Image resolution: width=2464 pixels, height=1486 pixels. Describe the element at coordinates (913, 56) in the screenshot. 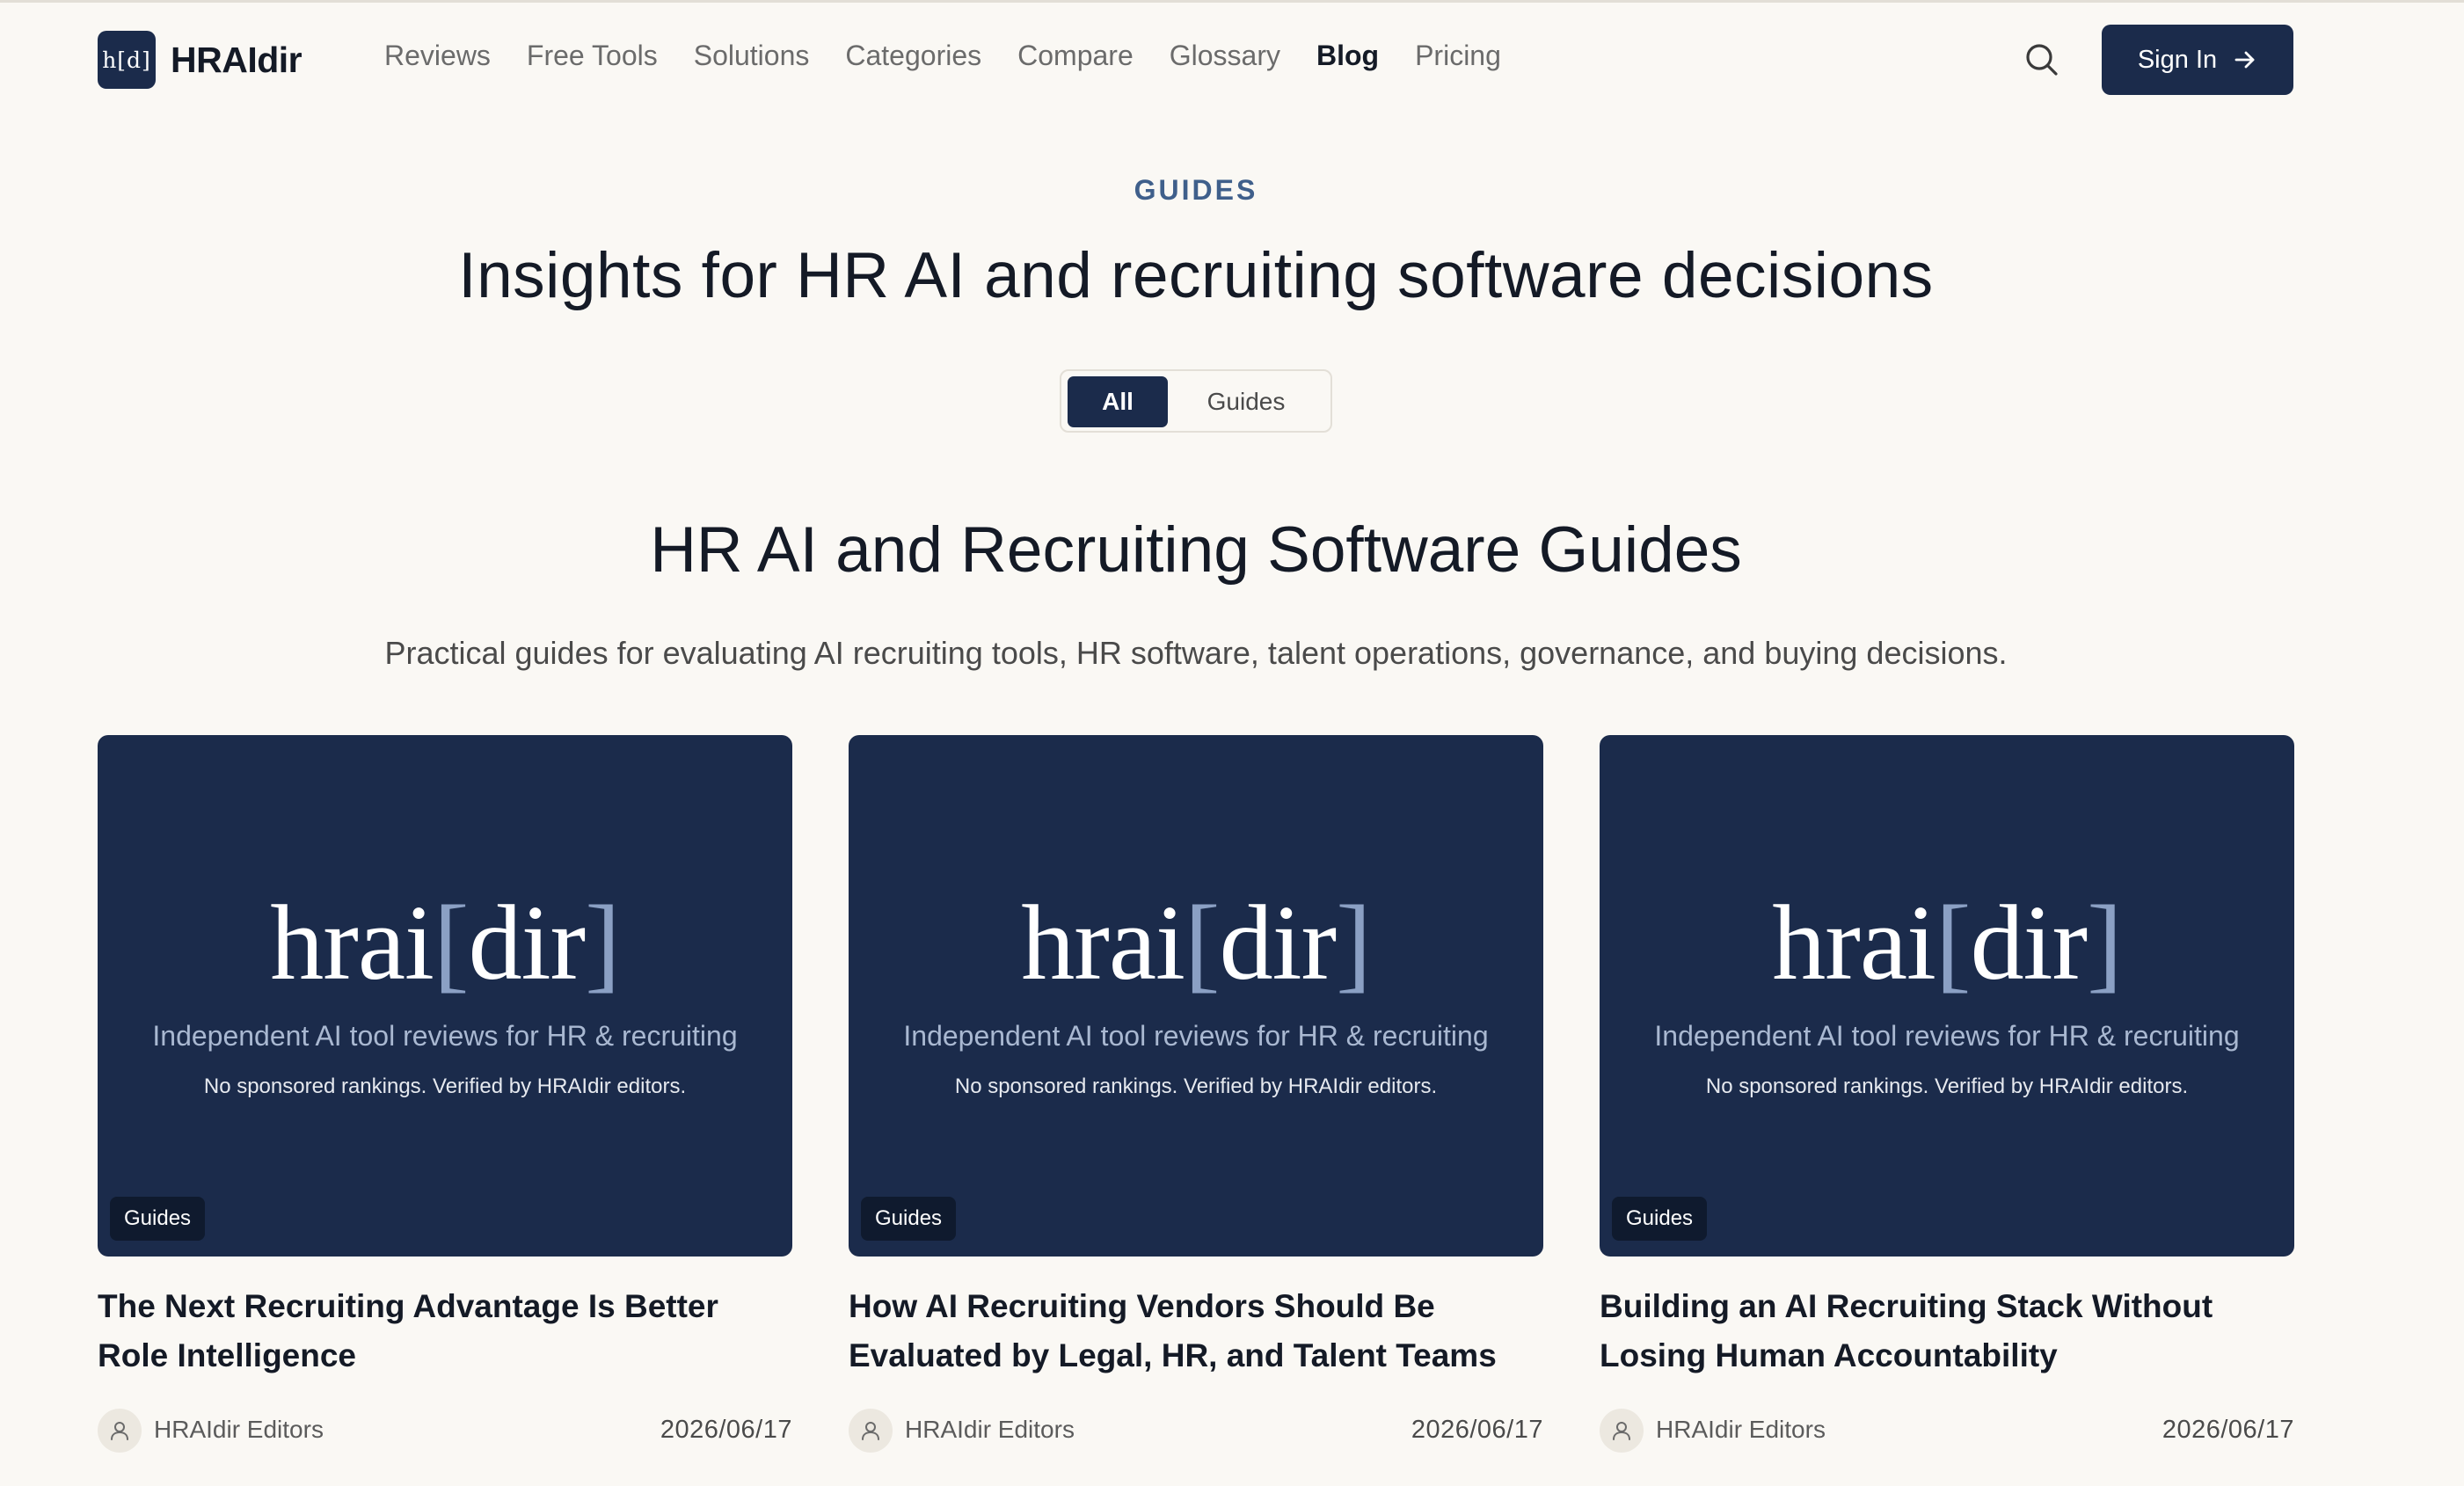

I see `nav-item-categories: Categories` at that location.